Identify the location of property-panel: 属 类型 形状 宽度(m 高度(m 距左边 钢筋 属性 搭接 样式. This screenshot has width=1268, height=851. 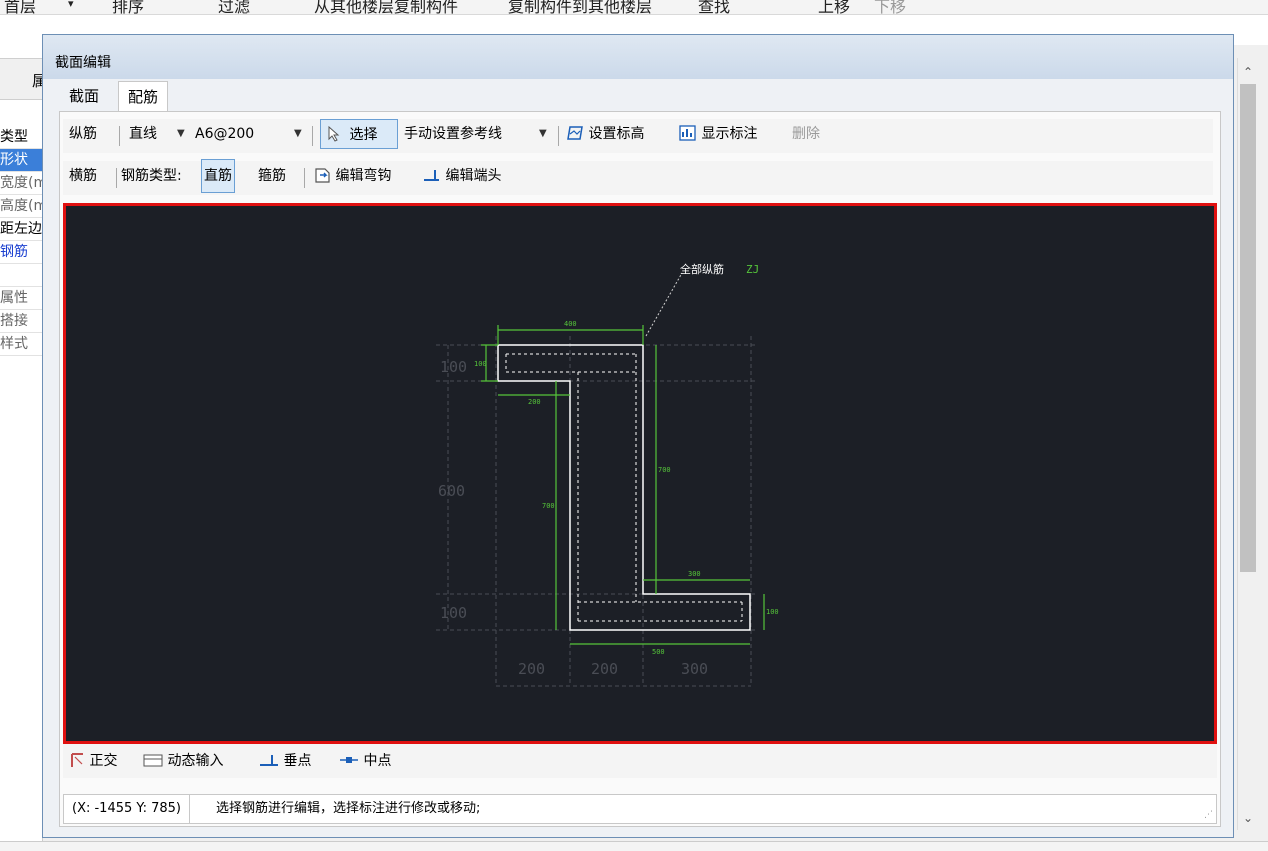
(23, 445).